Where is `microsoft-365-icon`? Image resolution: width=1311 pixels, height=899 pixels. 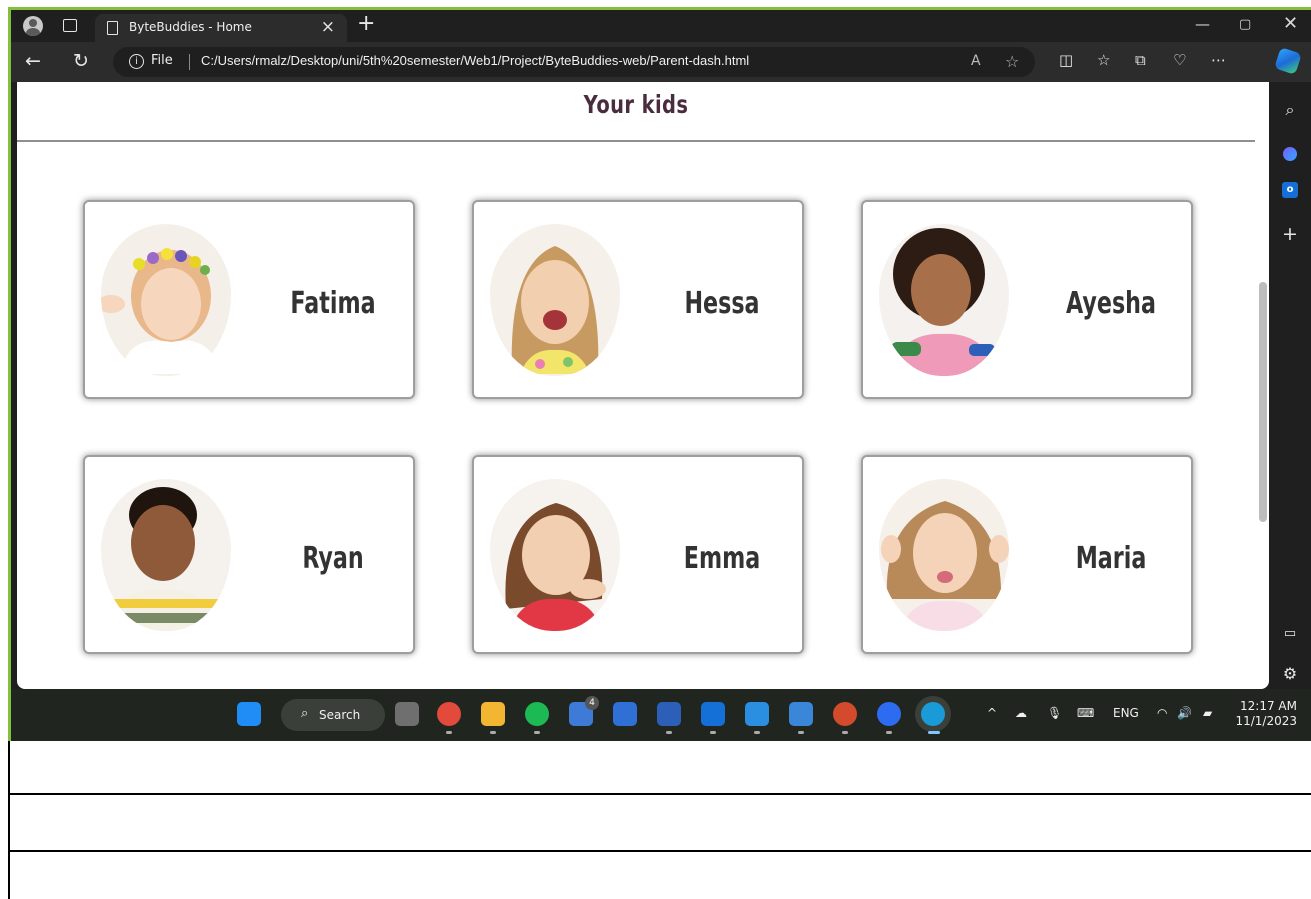
microsoft-365-icon is located at coordinates (1290, 154).